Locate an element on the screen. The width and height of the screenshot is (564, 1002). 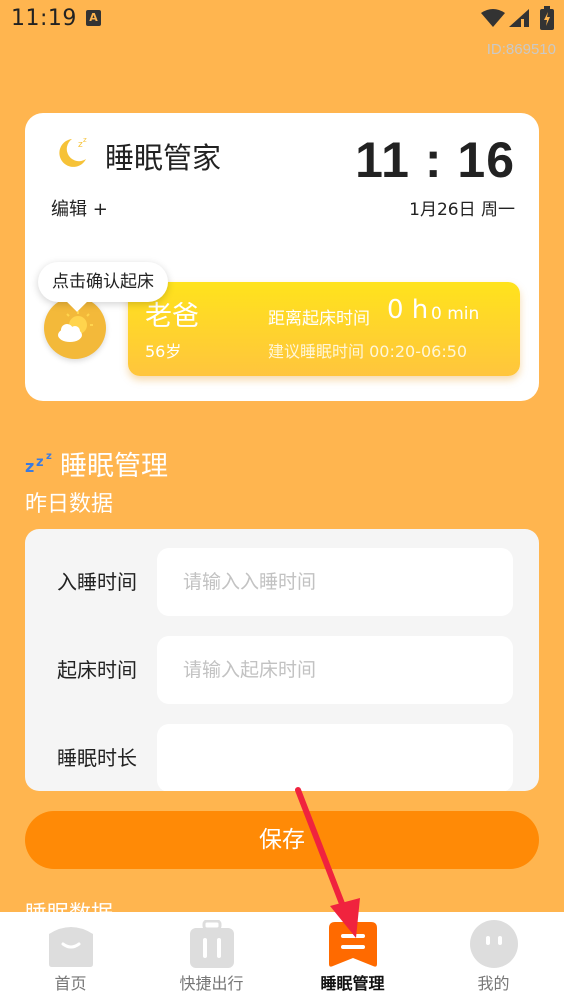
section-subtitle: 昨日数据 is located at coordinates (69, 504).